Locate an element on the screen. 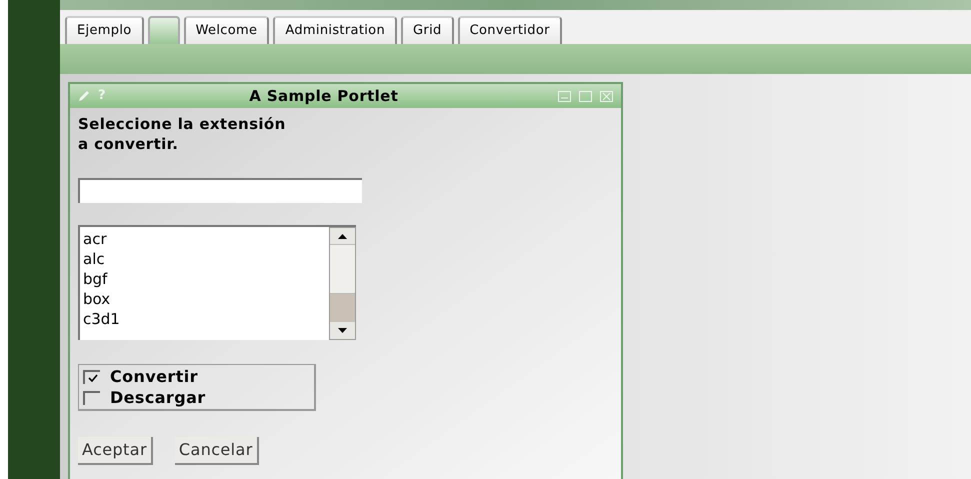  list-item: box is located at coordinates (96, 299).